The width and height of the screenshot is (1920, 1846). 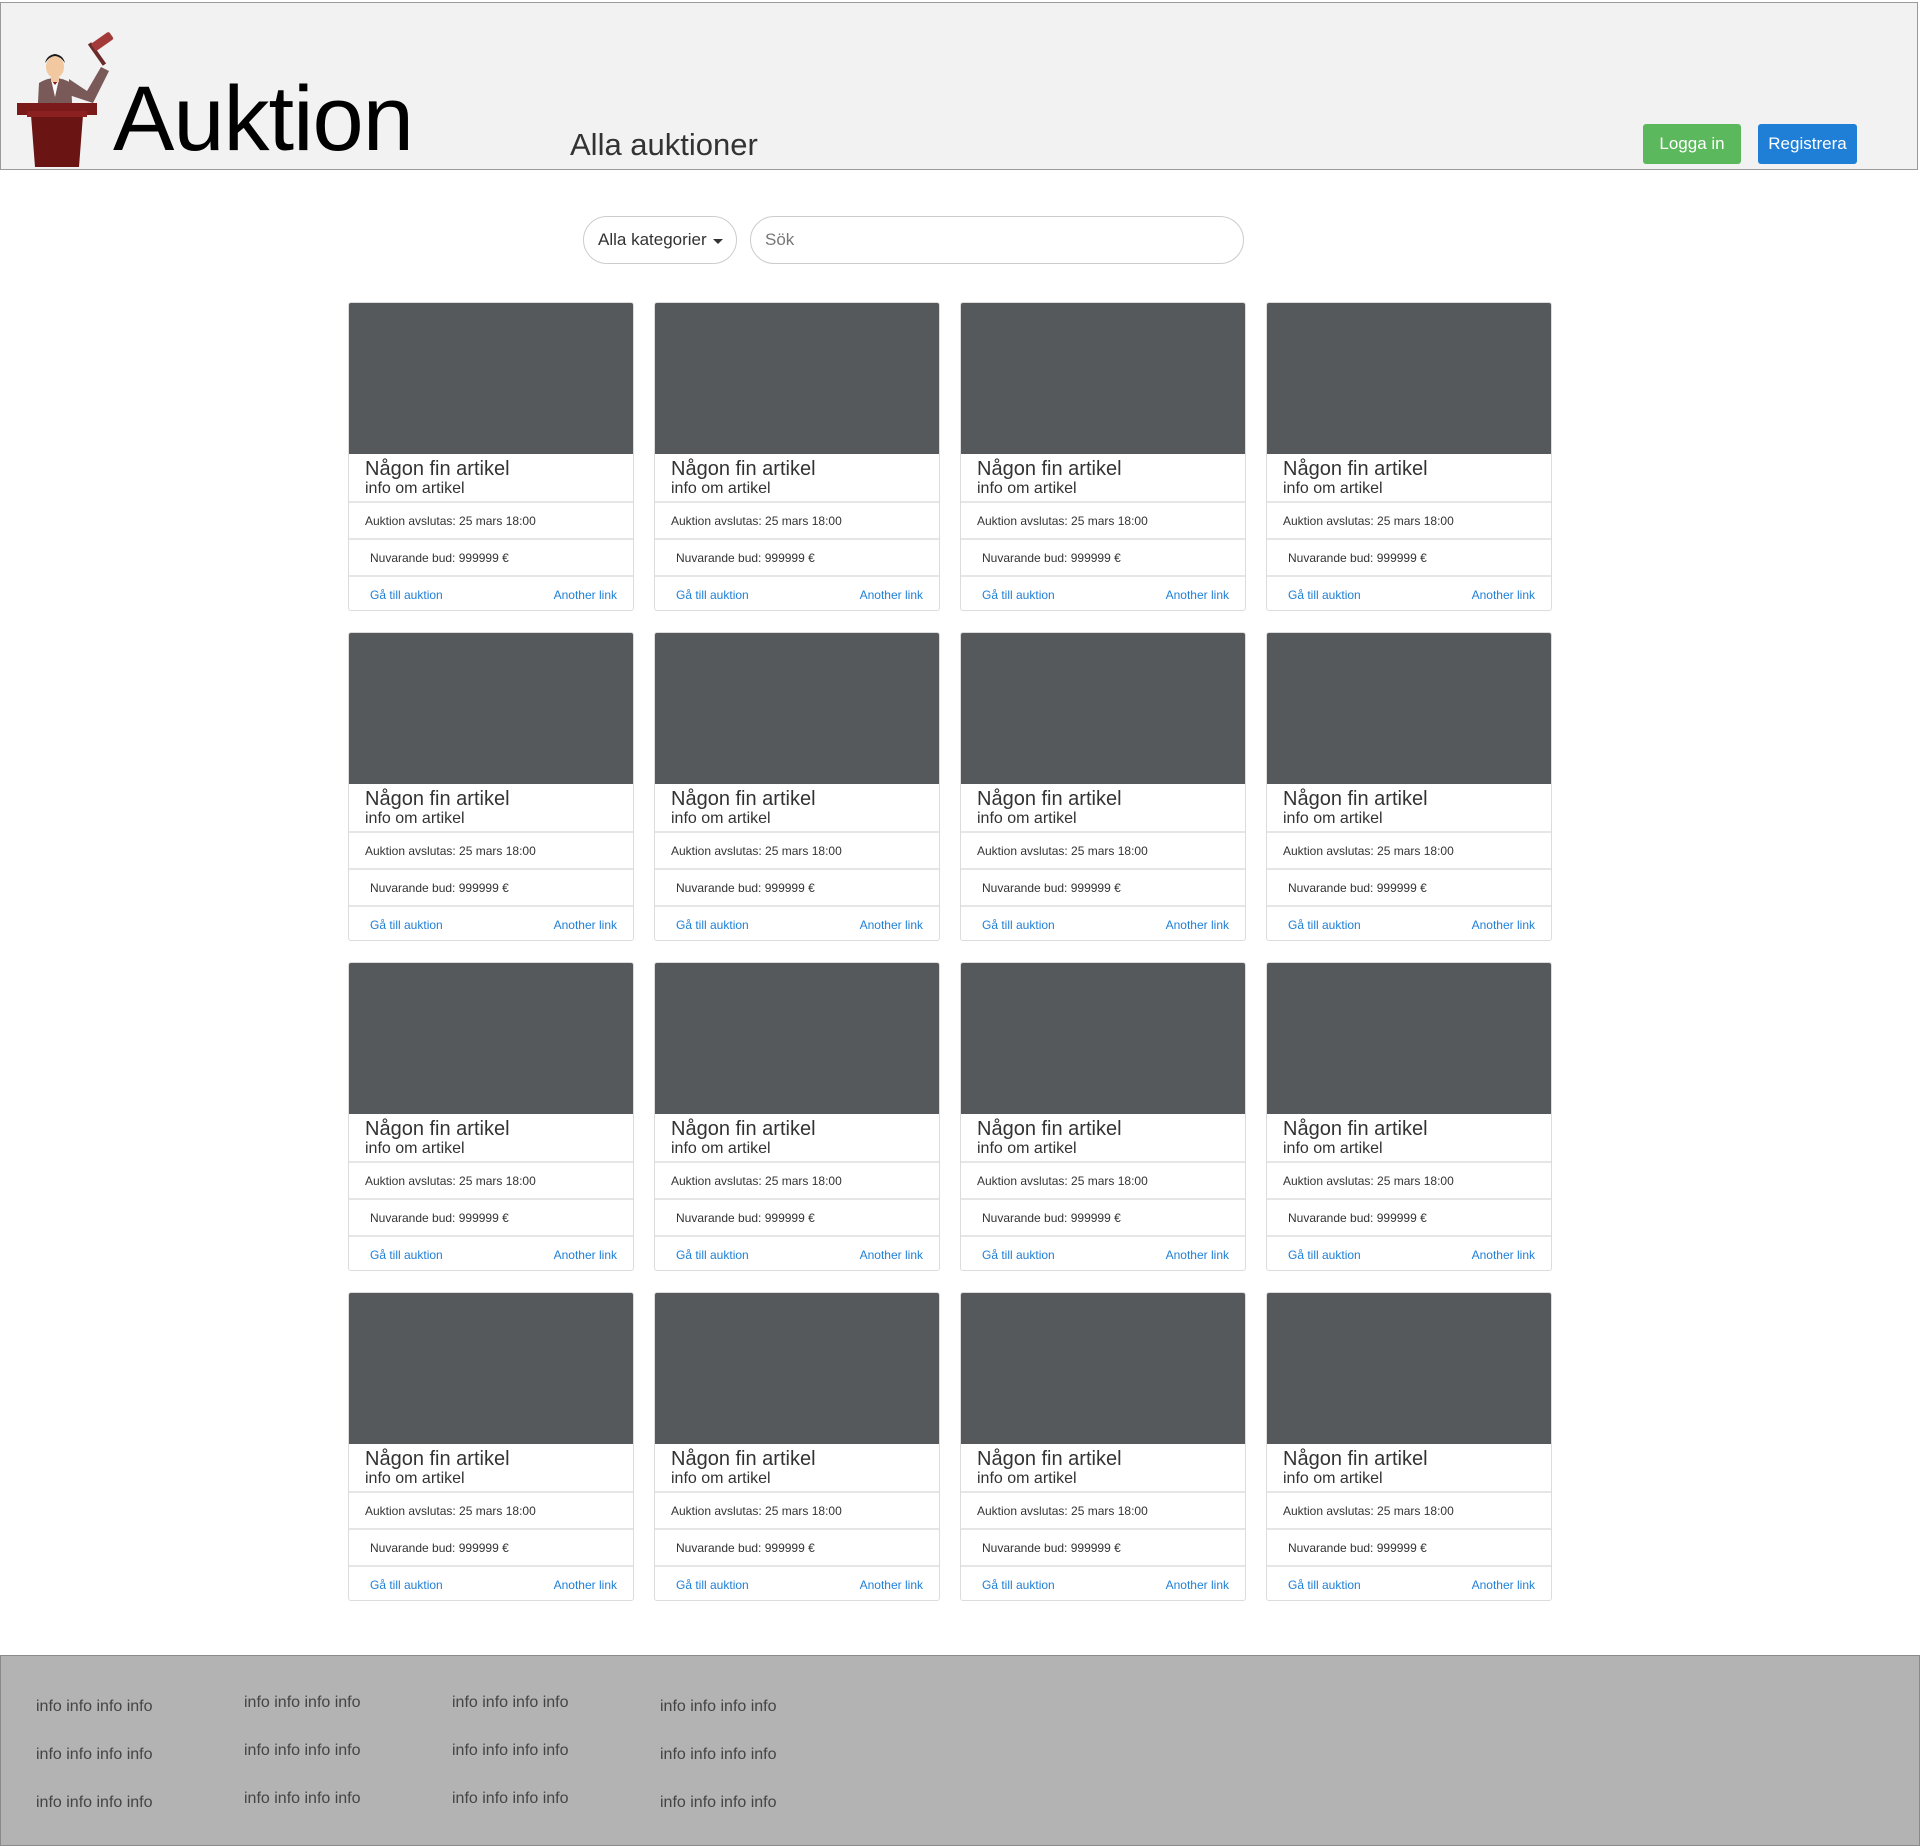 What do you see at coordinates (263, 119) in the screenshot?
I see `brand-name: Auktion` at bounding box center [263, 119].